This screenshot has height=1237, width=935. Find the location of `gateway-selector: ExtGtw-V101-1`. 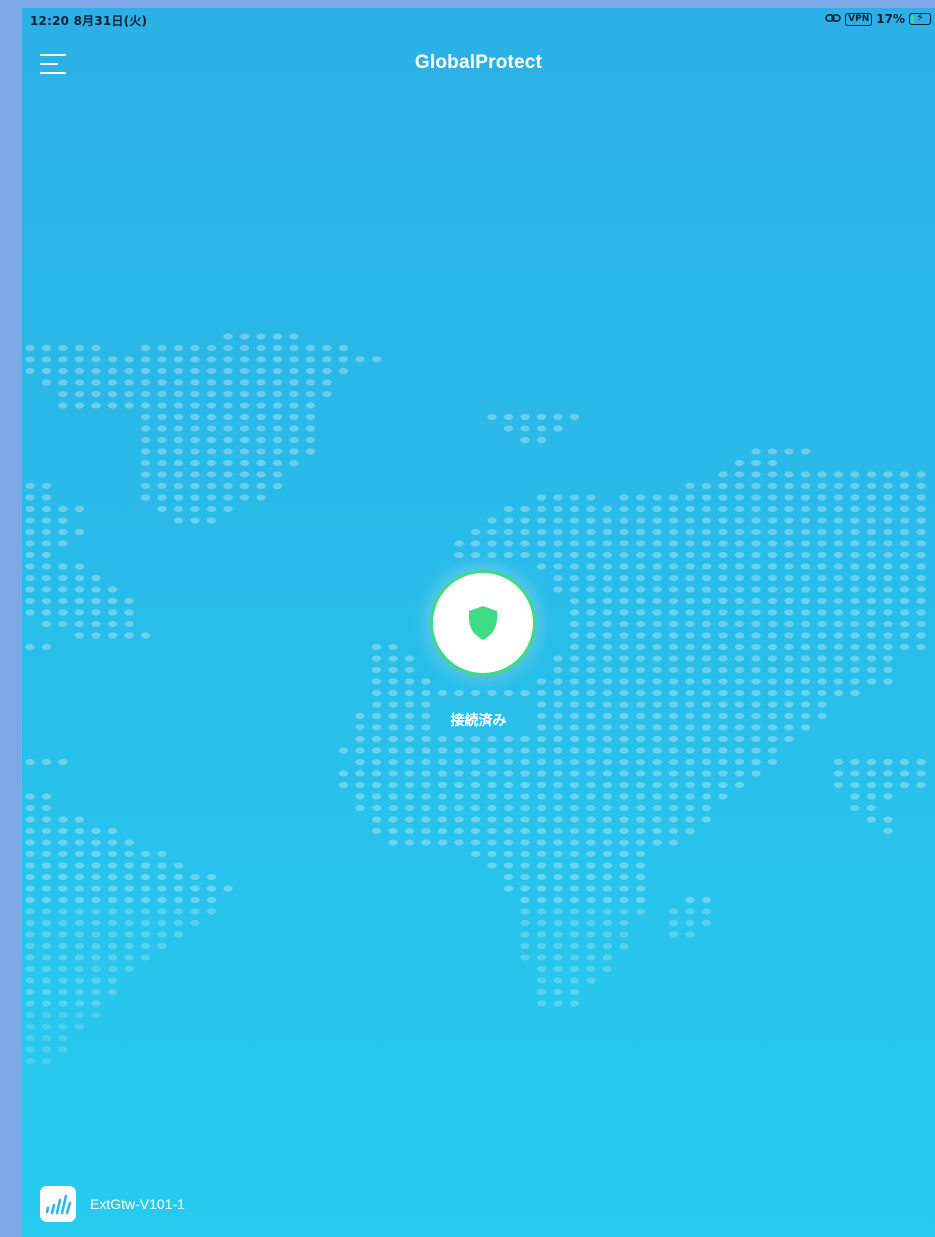

gateway-selector: ExtGtw-V101-1 is located at coordinates (112, 1204).